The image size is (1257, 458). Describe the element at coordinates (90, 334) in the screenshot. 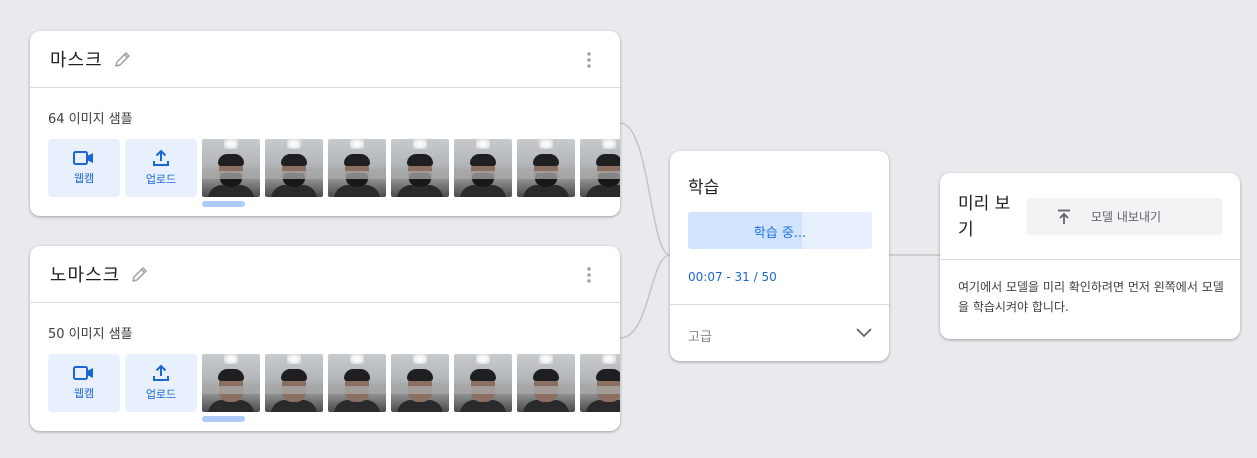

I see `sample-count: 50 이미지 샘플` at that location.